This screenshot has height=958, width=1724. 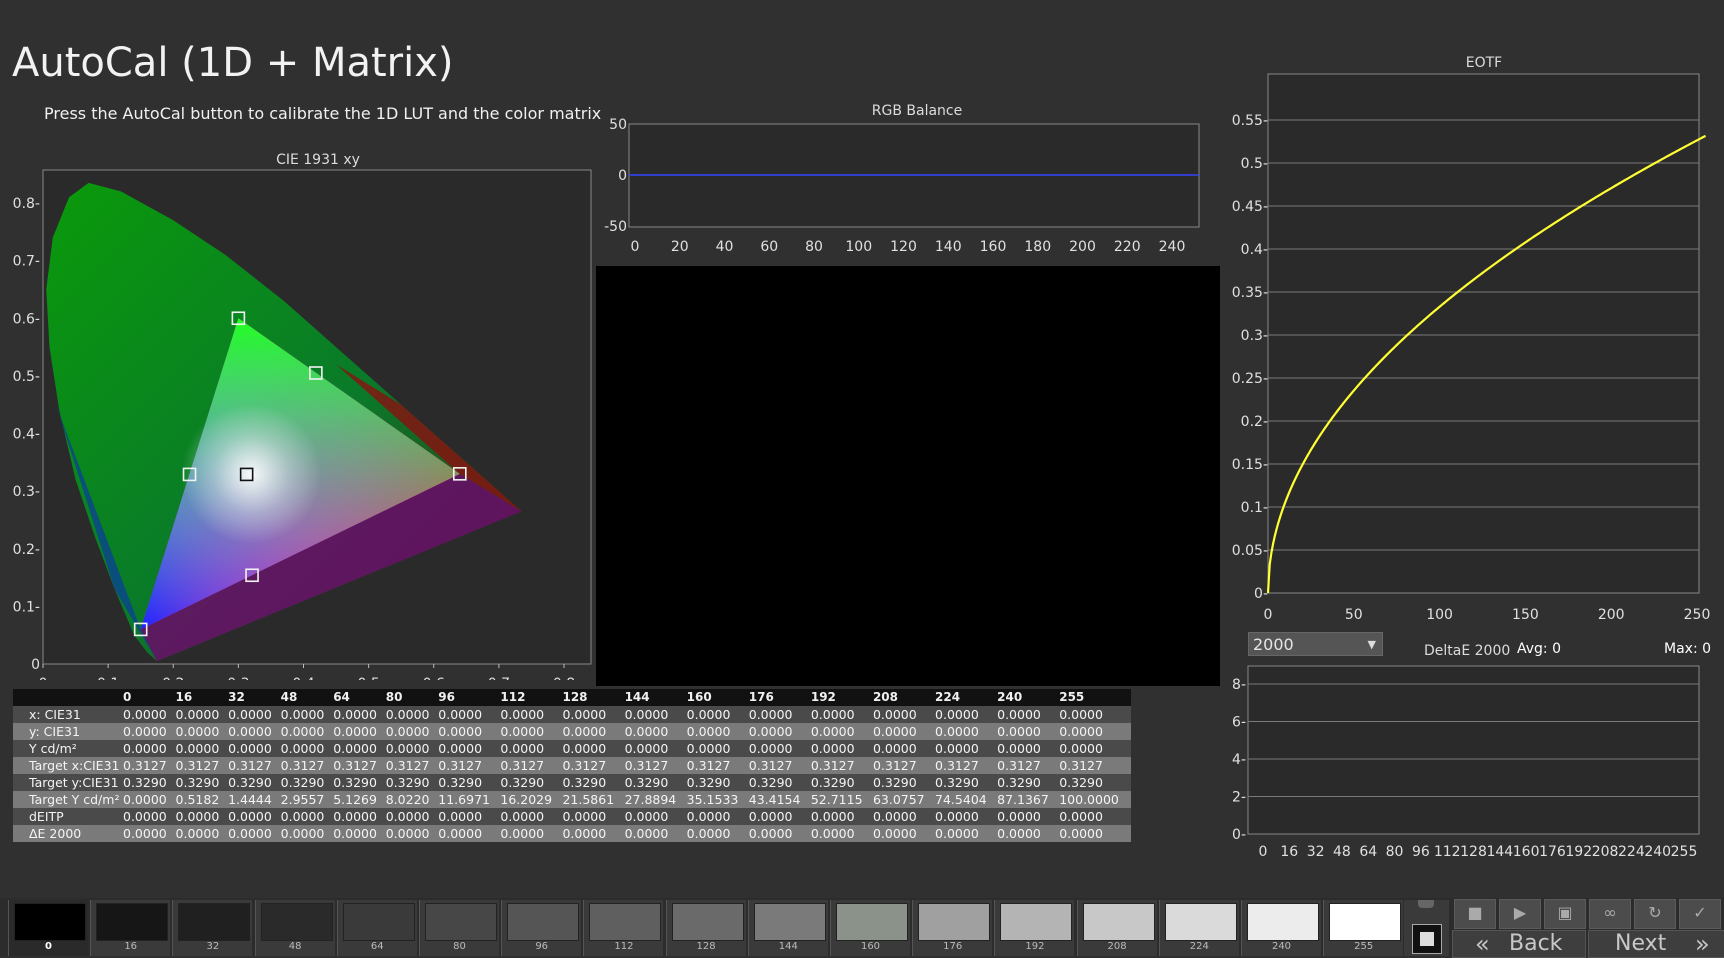 What do you see at coordinates (1250, 551) in the screenshot?
I see `eotf-y-tick-label: 0.05-` at bounding box center [1250, 551].